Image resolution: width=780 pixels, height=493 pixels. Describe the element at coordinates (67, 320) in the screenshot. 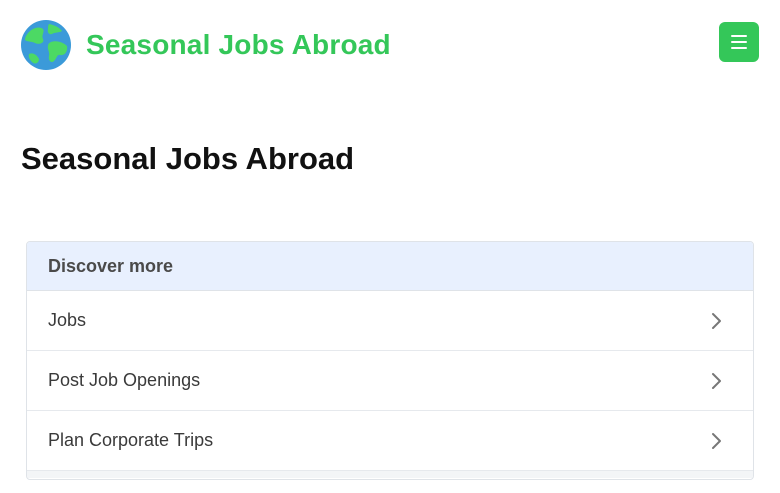

I see `discover-item-label: Jobs` at that location.